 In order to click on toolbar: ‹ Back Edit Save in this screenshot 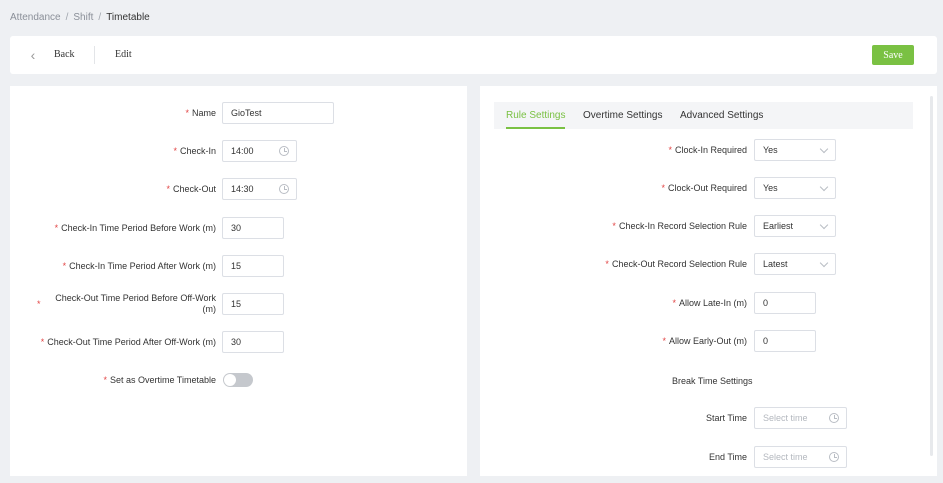, I will do `click(473, 55)`.